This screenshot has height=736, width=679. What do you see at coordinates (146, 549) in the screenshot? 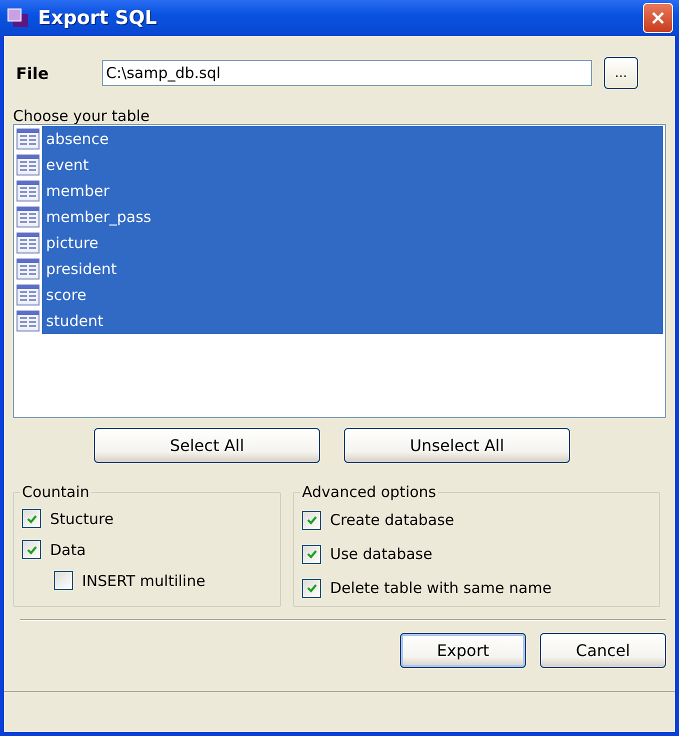
I see `checkbox-option: Data` at bounding box center [146, 549].